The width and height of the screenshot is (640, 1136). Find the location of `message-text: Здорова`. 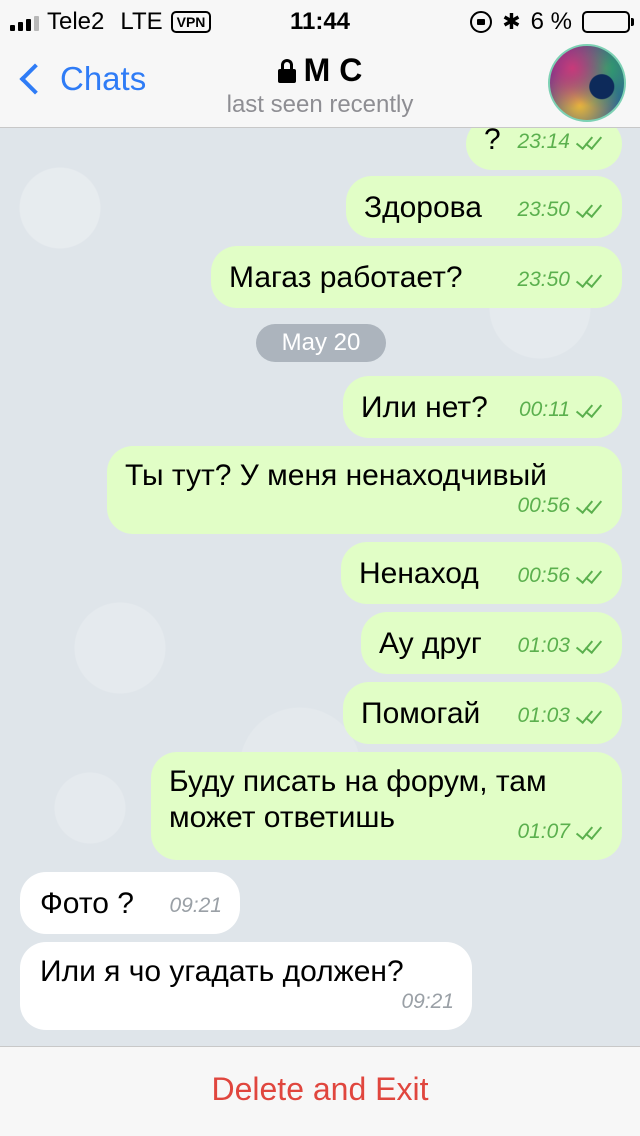

message-text: Здорова is located at coordinates (423, 207).